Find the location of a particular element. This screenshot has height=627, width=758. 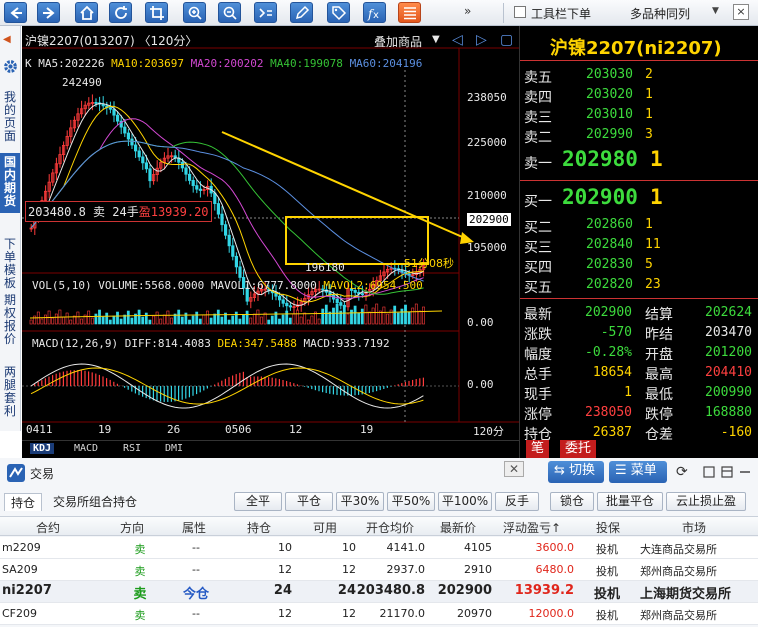

bid-row: 买五 202820 23 is located at coordinates (639, 285).